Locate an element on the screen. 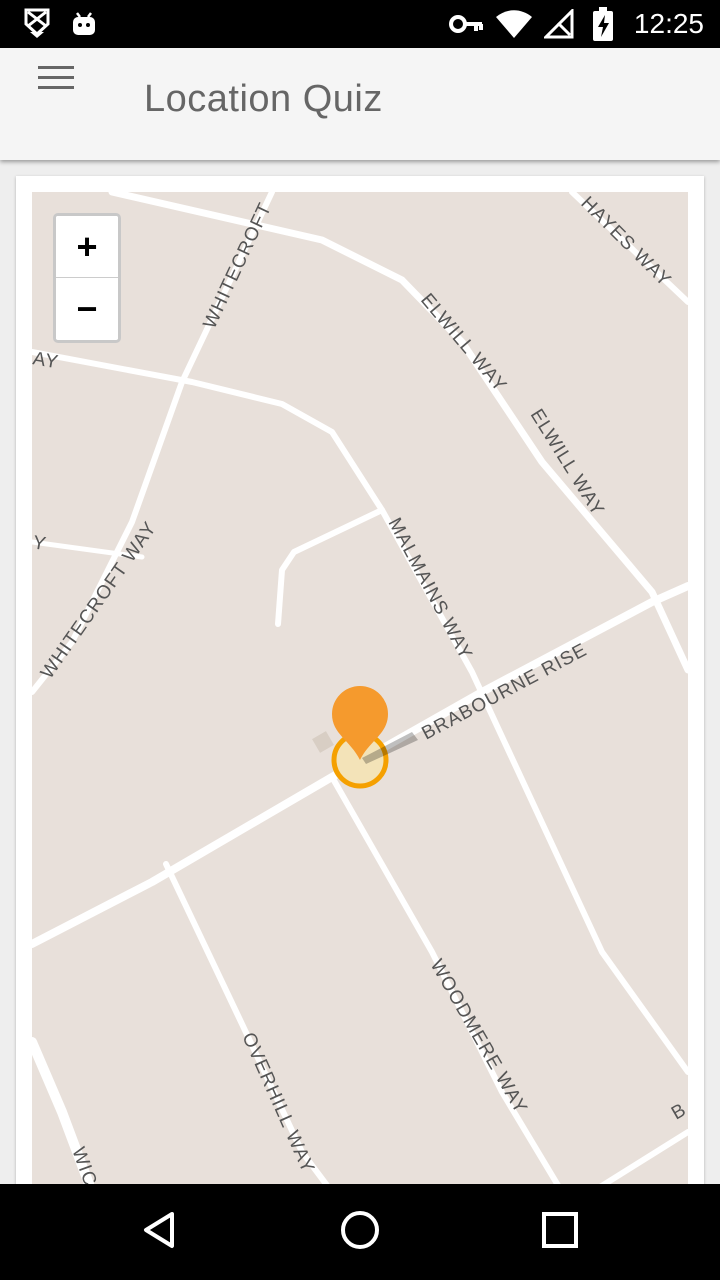 Image resolution: width=720 pixels, height=1280 pixels. back-button is located at coordinates (160, 1232).